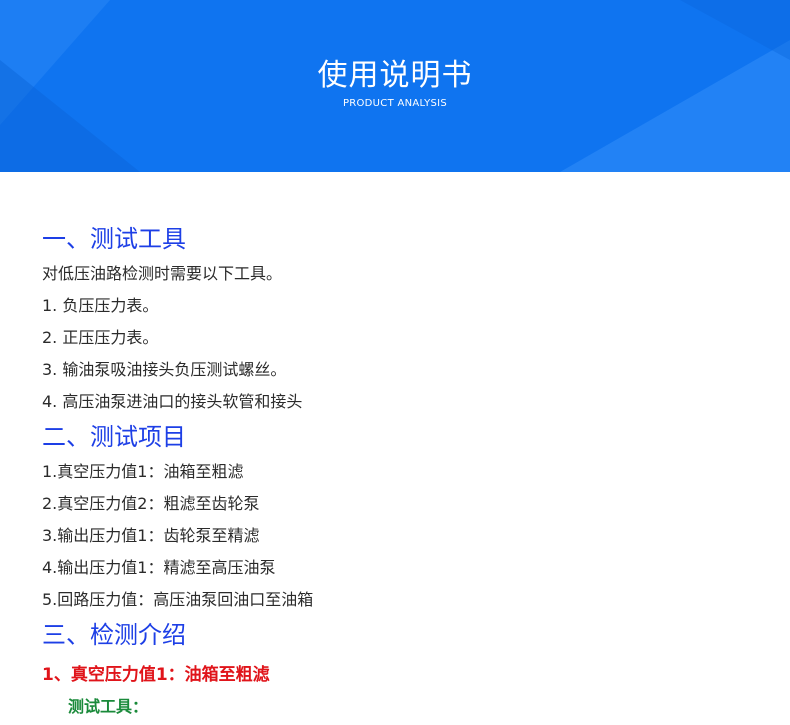 This screenshot has height=725, width=790. I want to click on test-item-5: 5.回路压力值：高压油泵回油口至油箱, so click(178, 599).